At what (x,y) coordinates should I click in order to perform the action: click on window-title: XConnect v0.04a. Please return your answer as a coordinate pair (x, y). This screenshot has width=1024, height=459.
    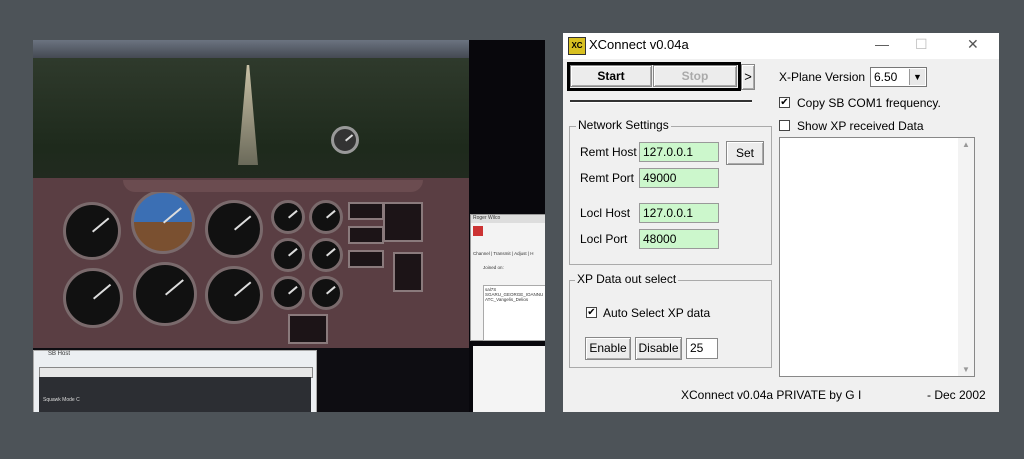
    Looking at the image, I should click on (639, 44).